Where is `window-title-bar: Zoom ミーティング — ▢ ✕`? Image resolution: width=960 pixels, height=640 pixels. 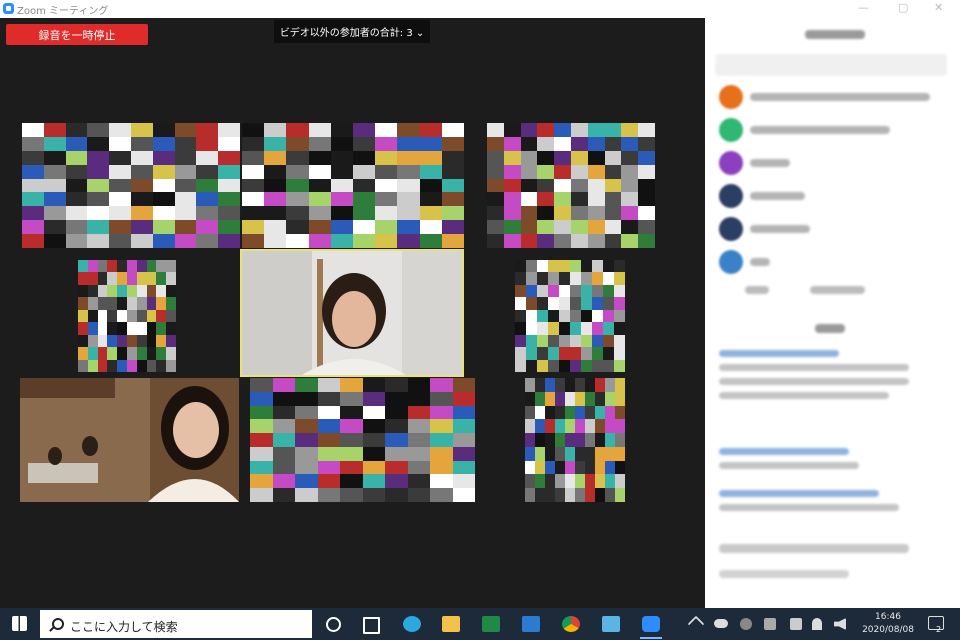
window-title-bar: Zoom ミーティング — ▢ ✕ is located at coordinates (480, 9).